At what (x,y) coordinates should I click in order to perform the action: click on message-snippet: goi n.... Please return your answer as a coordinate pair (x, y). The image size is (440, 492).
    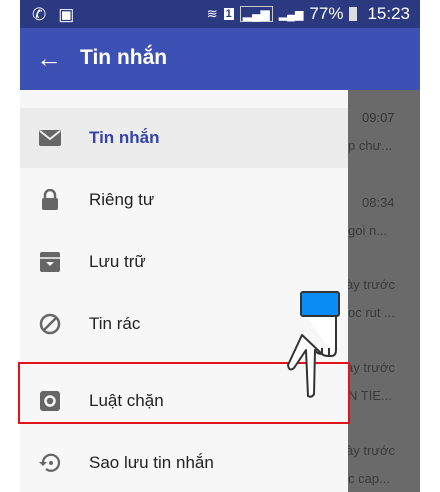
    Looking at the image, I should click on (368, 230).